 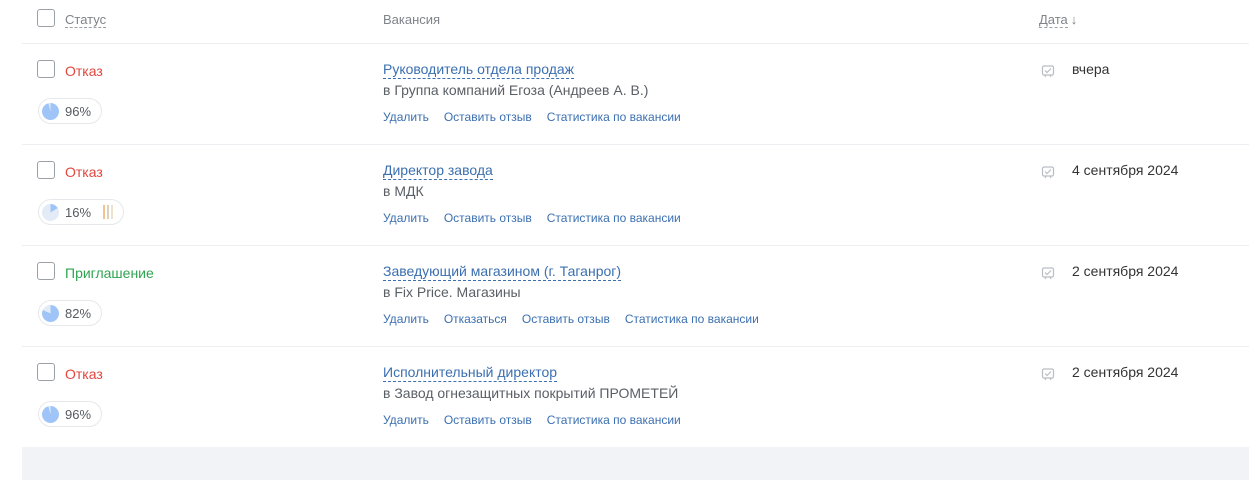 I want to click on company-name: в Группа компаний Егоза (Андреев А. В.), so click(x=516, y=90).